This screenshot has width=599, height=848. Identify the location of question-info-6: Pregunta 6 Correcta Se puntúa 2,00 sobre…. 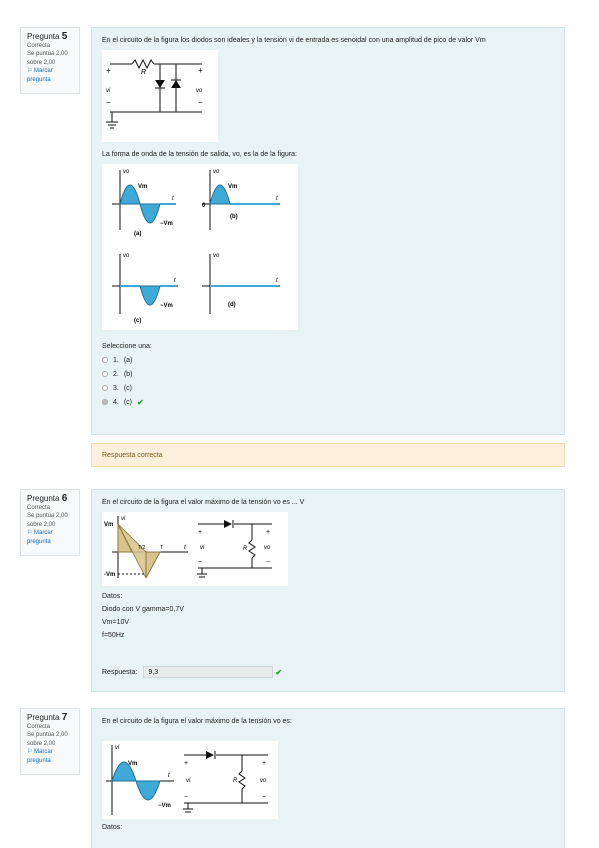
(50, 522).